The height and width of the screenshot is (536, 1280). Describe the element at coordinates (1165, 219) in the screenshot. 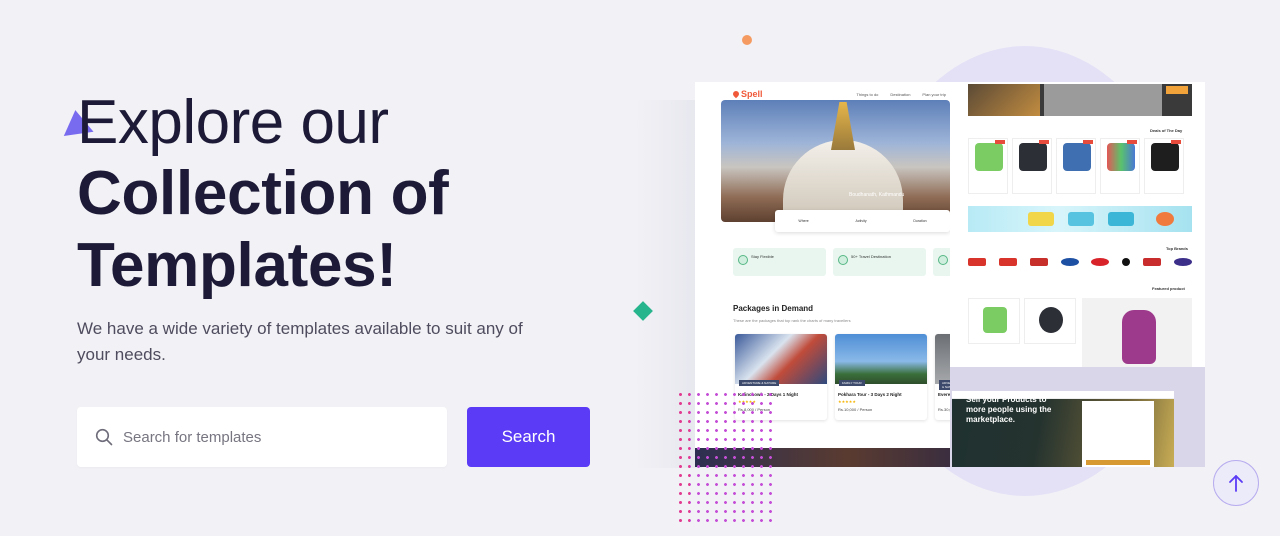

I see `promo-badge` at that location.